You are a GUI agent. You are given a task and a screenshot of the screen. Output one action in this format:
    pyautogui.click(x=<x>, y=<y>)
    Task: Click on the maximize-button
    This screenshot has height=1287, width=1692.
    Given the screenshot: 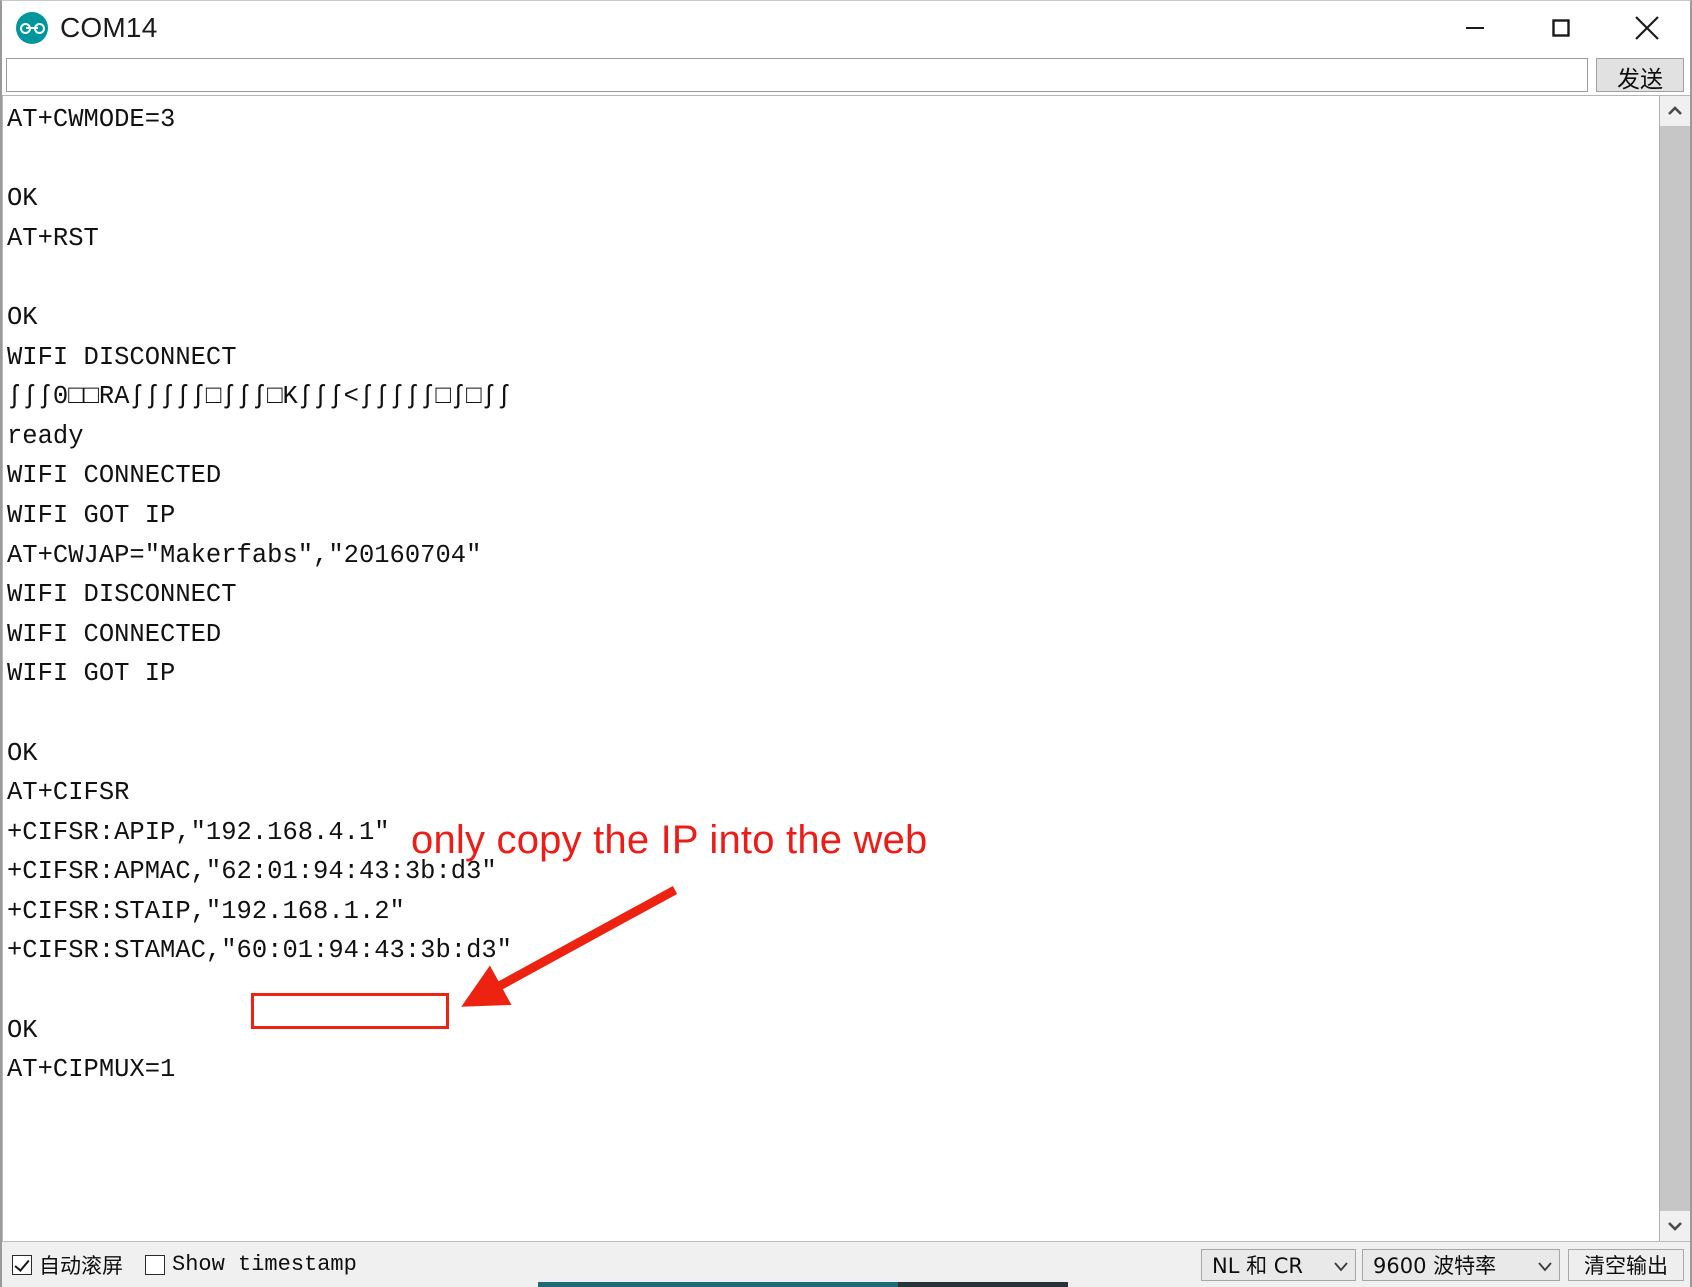 What is the action you would take?
    pyautogui.click(x=1561, y=28)
    